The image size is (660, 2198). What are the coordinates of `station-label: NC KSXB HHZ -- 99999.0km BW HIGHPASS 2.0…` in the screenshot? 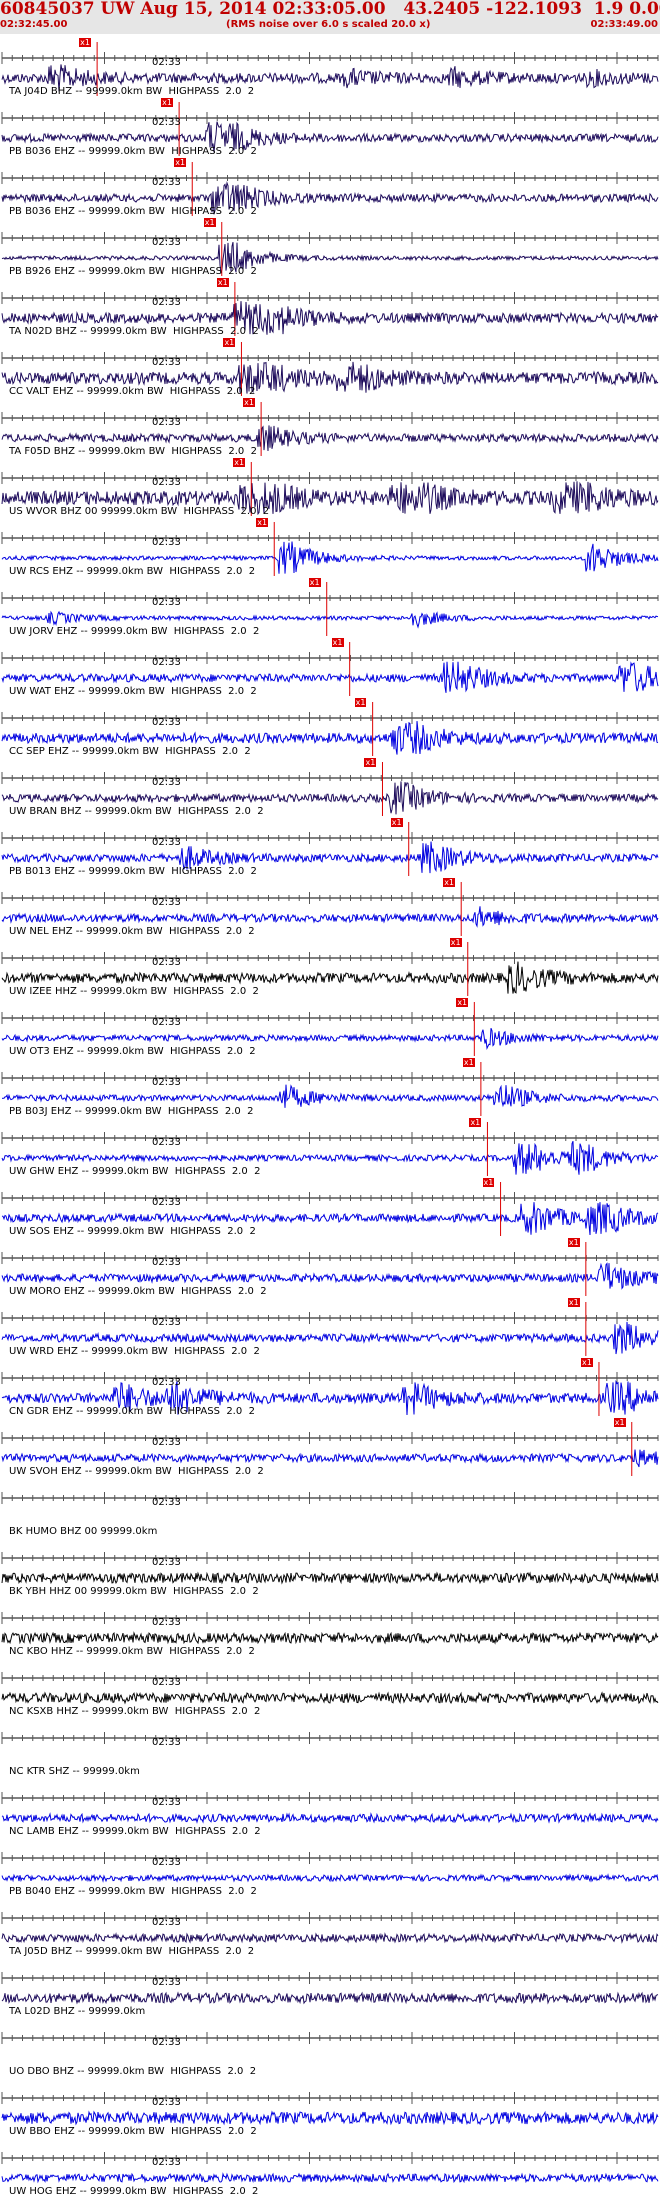 It's located at (135, 1711).